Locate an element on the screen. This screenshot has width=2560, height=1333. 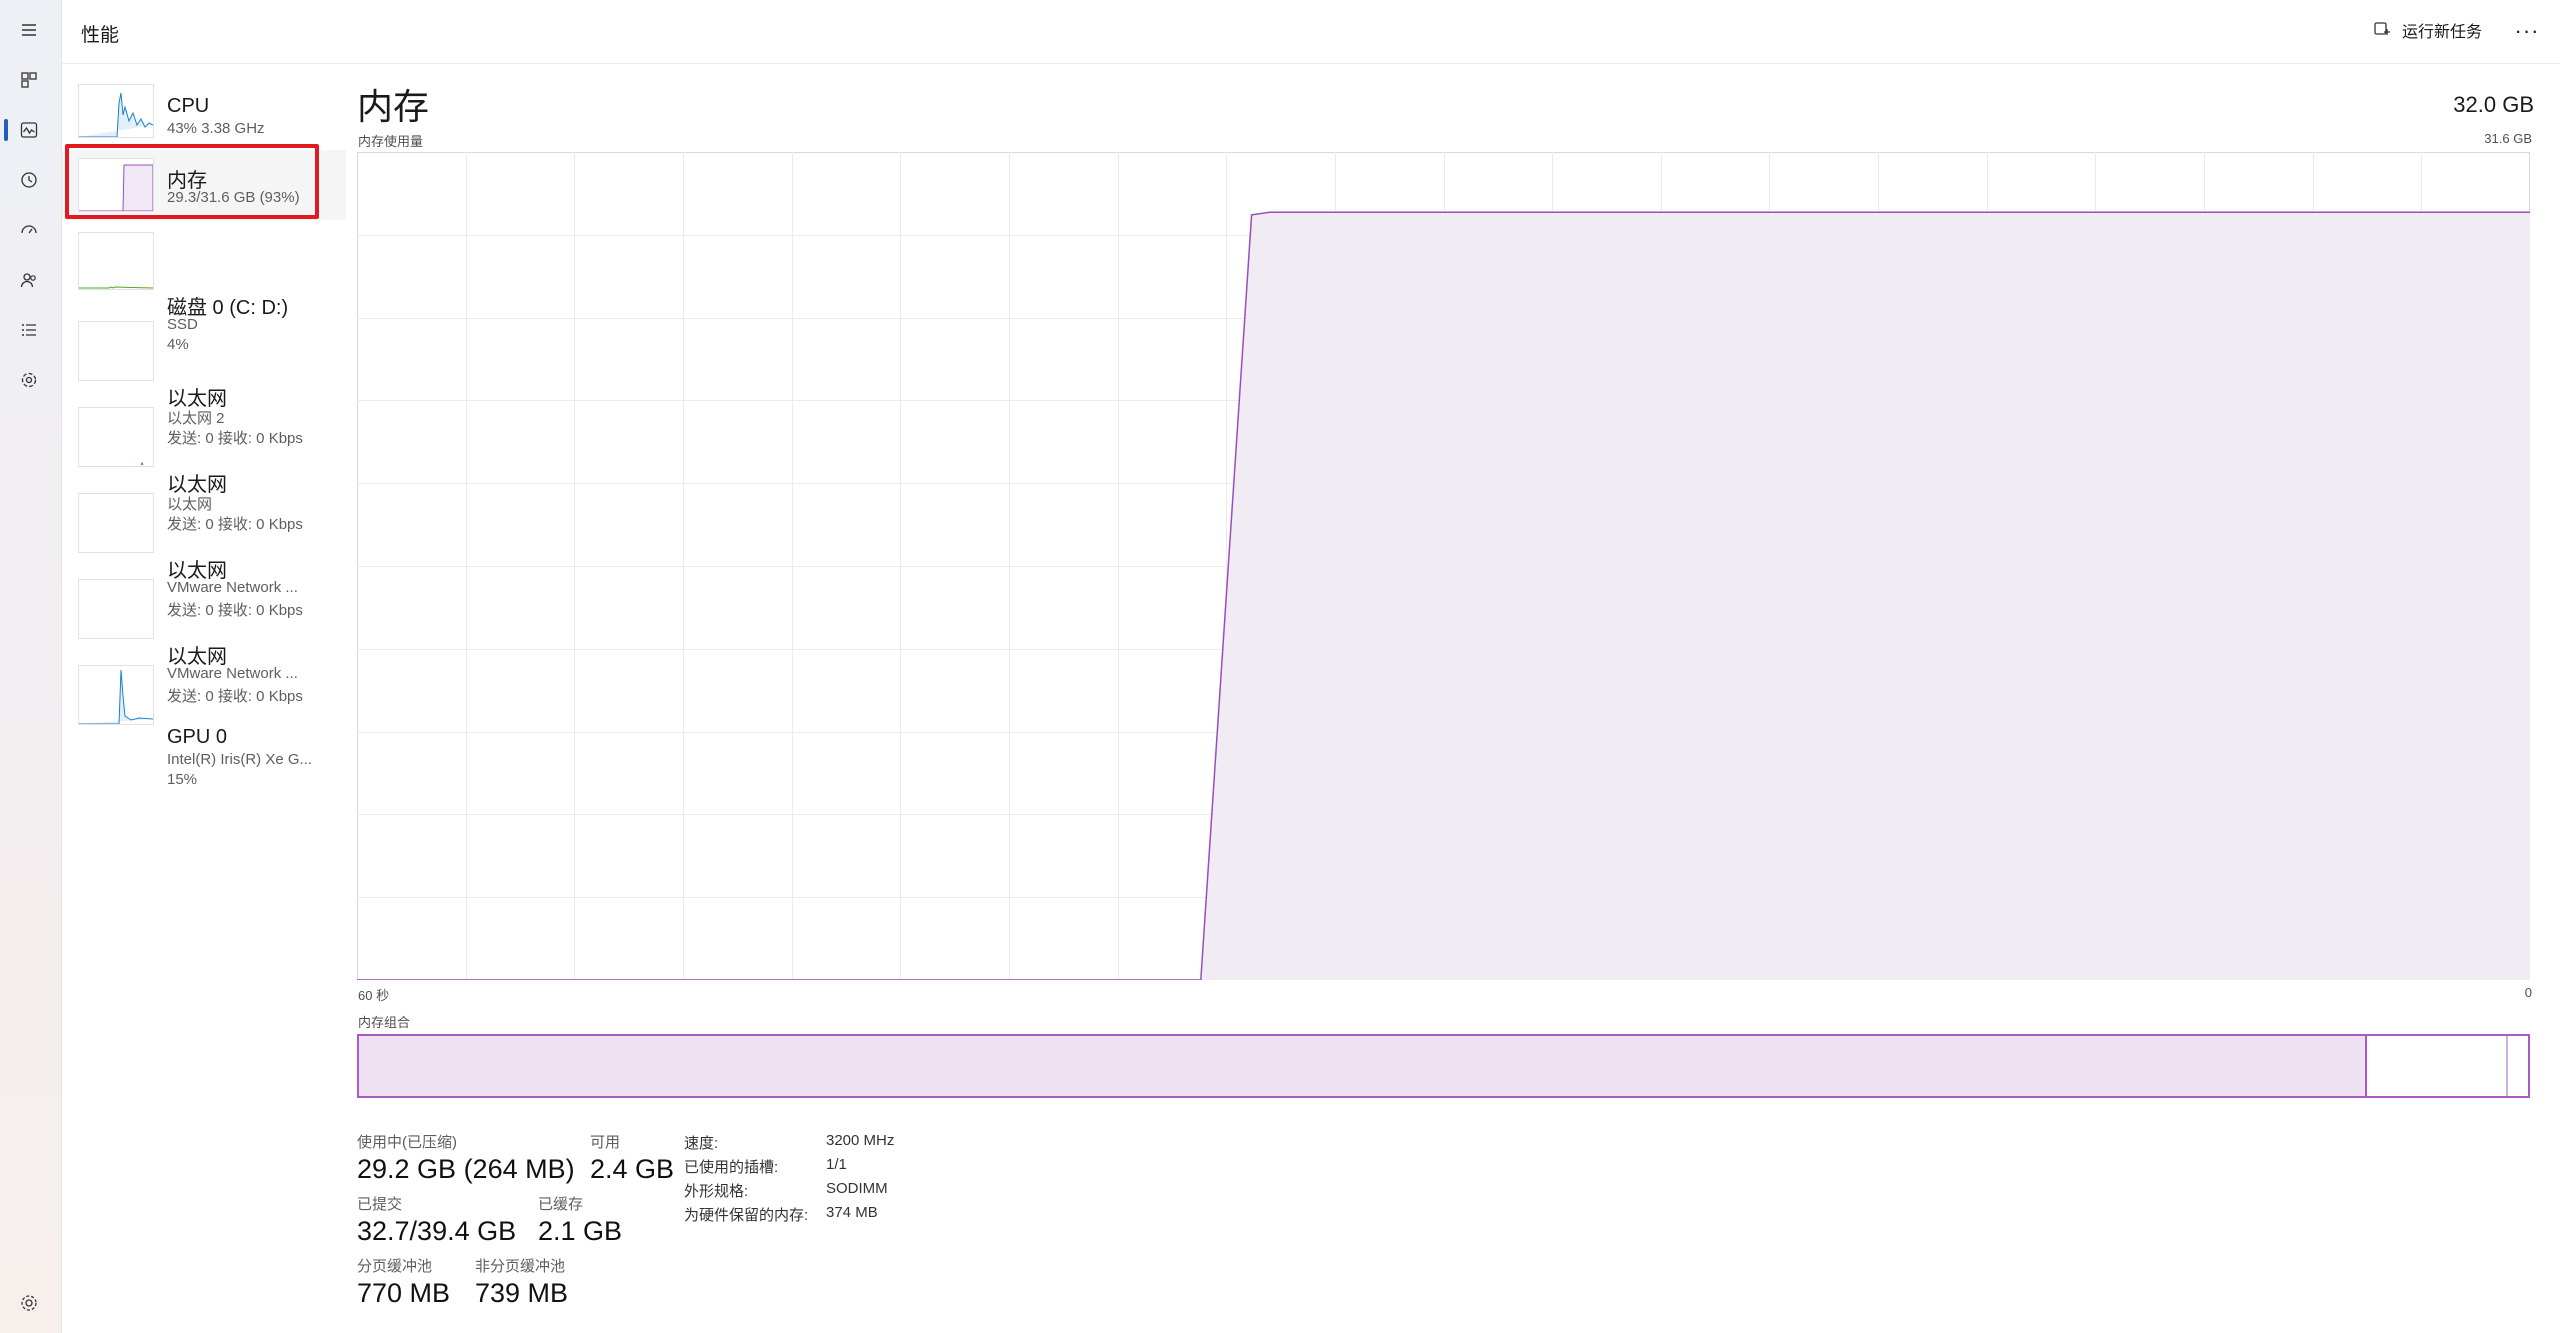
page-title: 性能 is located at coordinates (100, 35).